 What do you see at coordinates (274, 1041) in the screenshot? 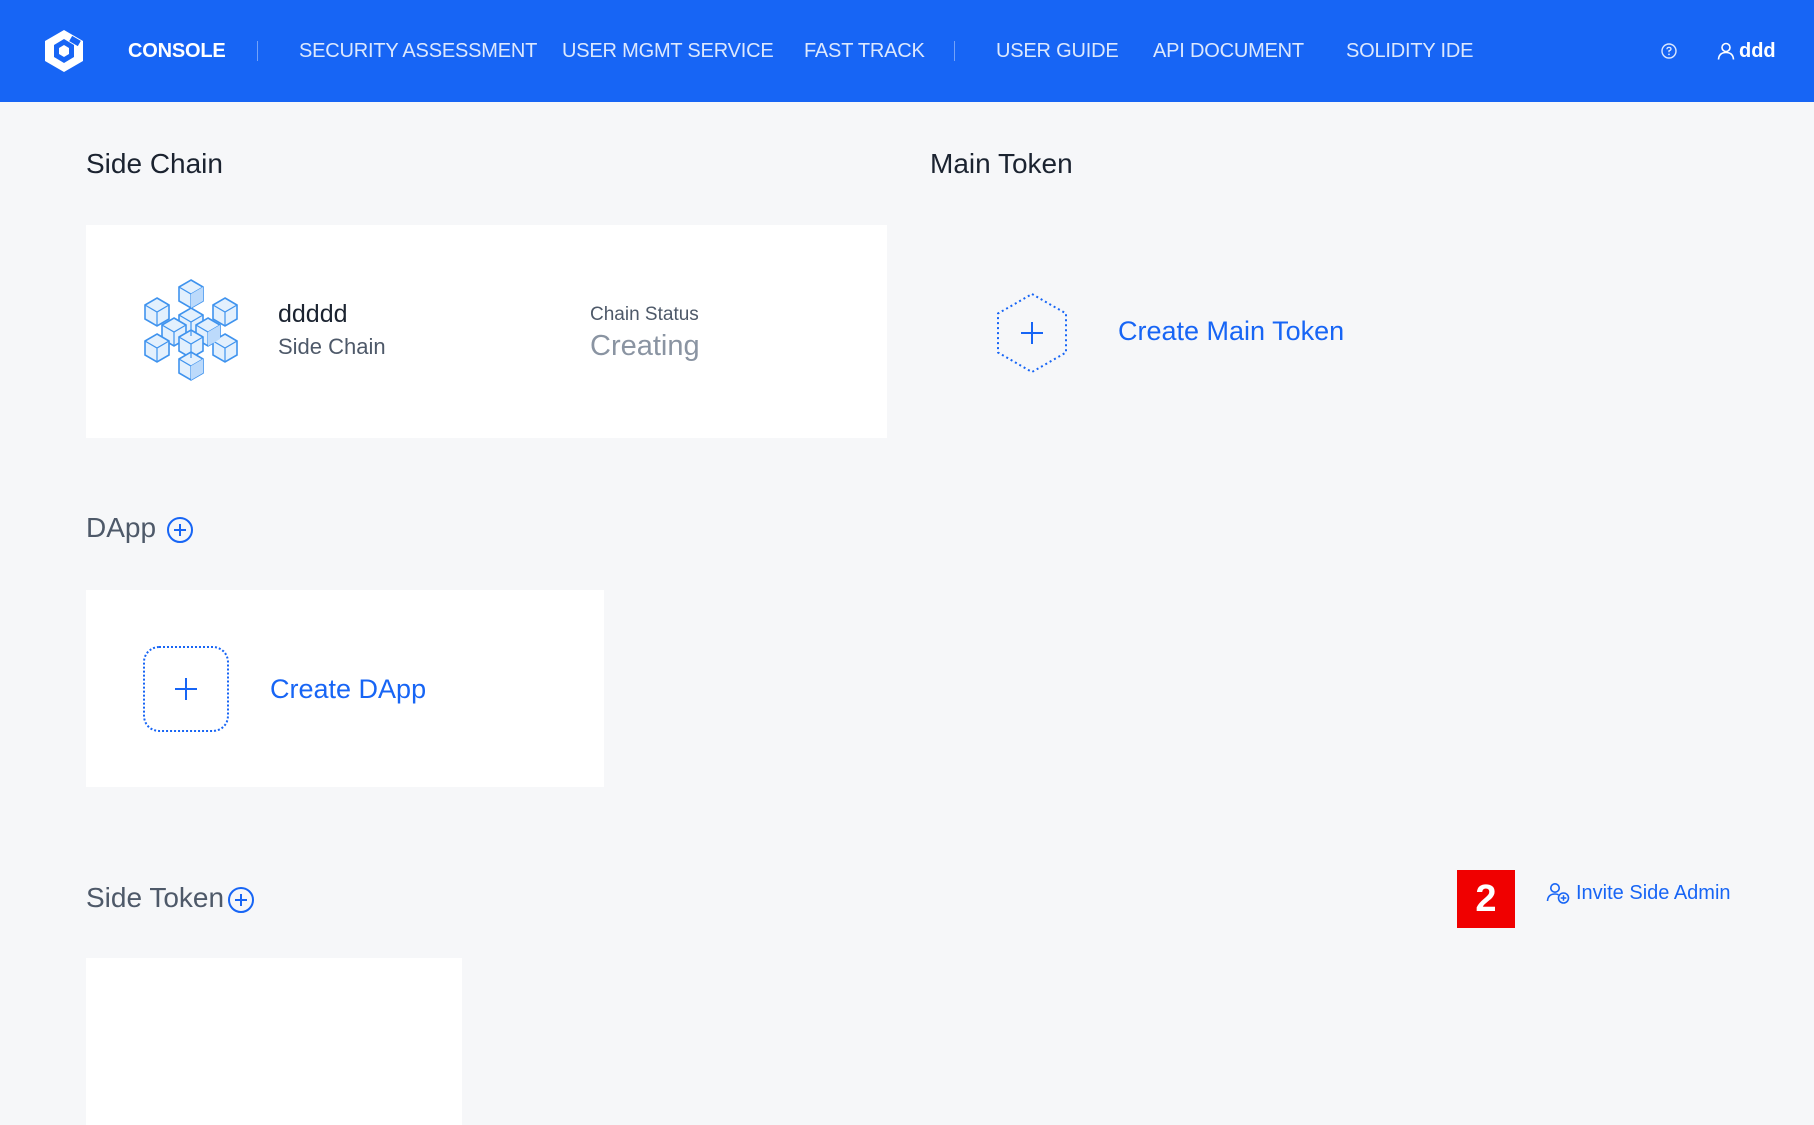
I see `side-token-card` at bounding box center [274, 1041].